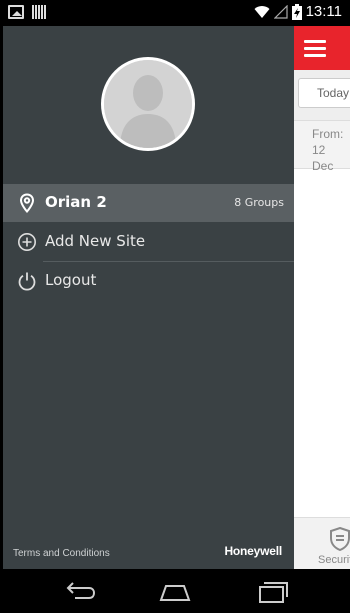 This screenshot has width=350, height=613. Describe the element at coordinates (259, 202) in the screenshot. I see `group-count: 8 Groups` at that location.